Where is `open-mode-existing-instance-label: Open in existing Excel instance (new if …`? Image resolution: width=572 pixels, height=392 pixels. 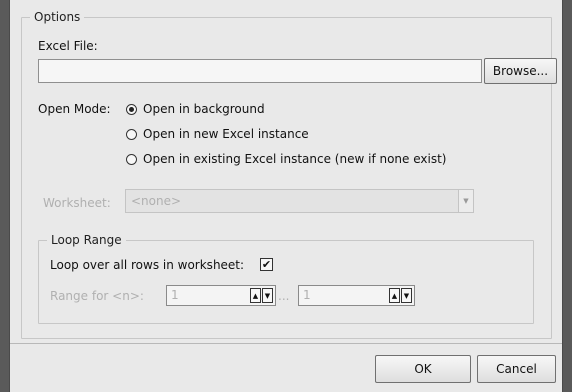 open-mode-existing-instance-label: Open in existing Excel instance (new if … is located at coordinates (295, 159).